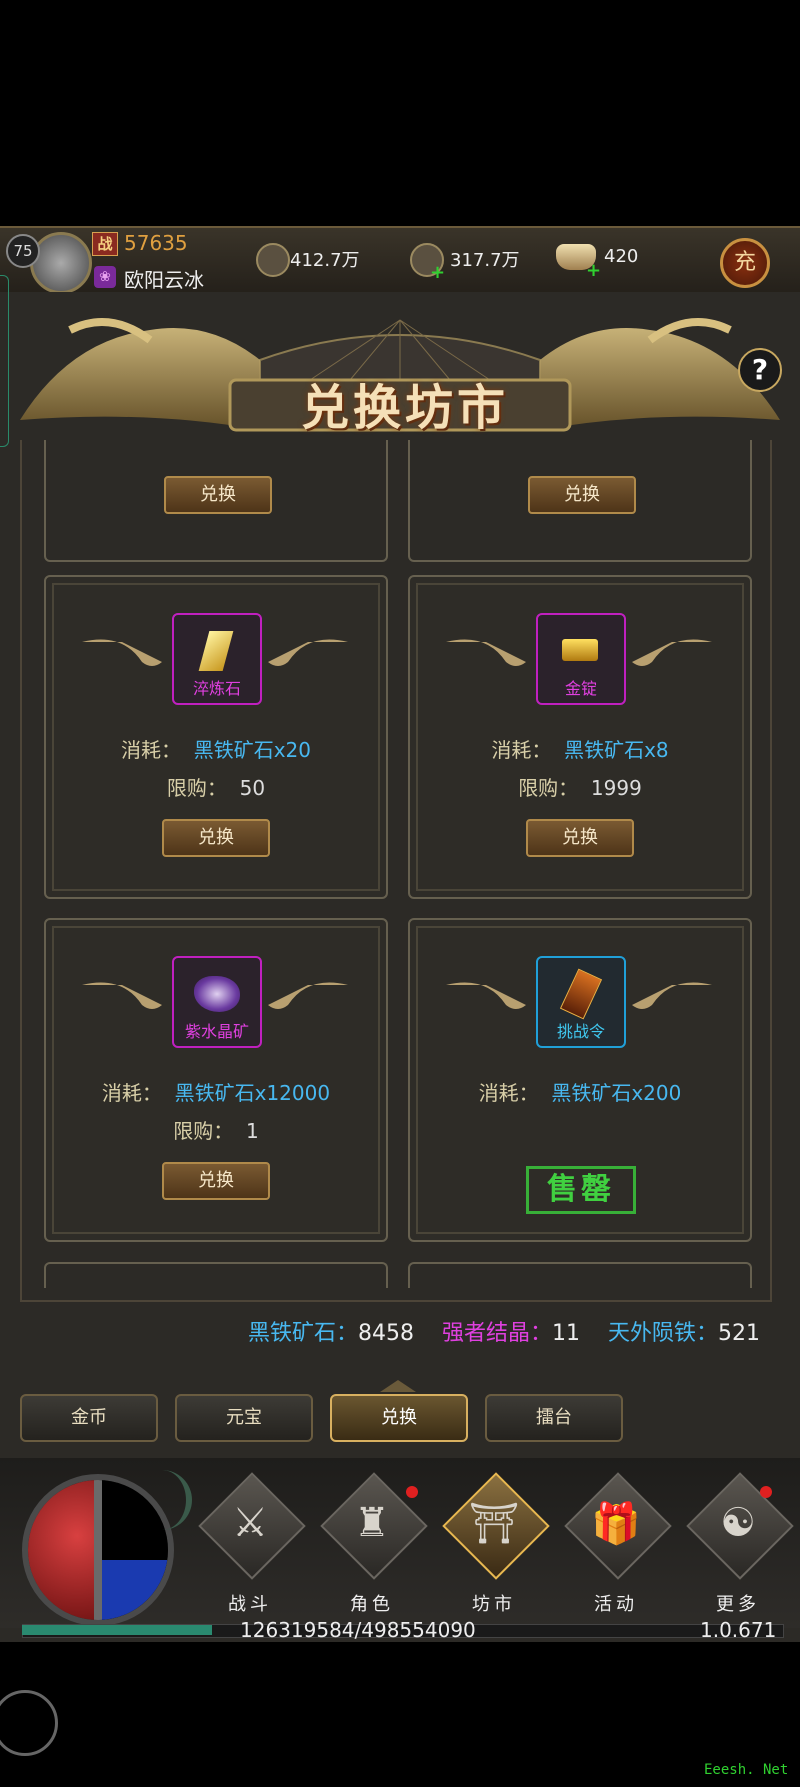 This screenshot has width=800, height=1787. What do you see at coordinates (372, 1523) in the screenshot?
I see `helmet-icon: ♜` at bounding box center [372, 1523].